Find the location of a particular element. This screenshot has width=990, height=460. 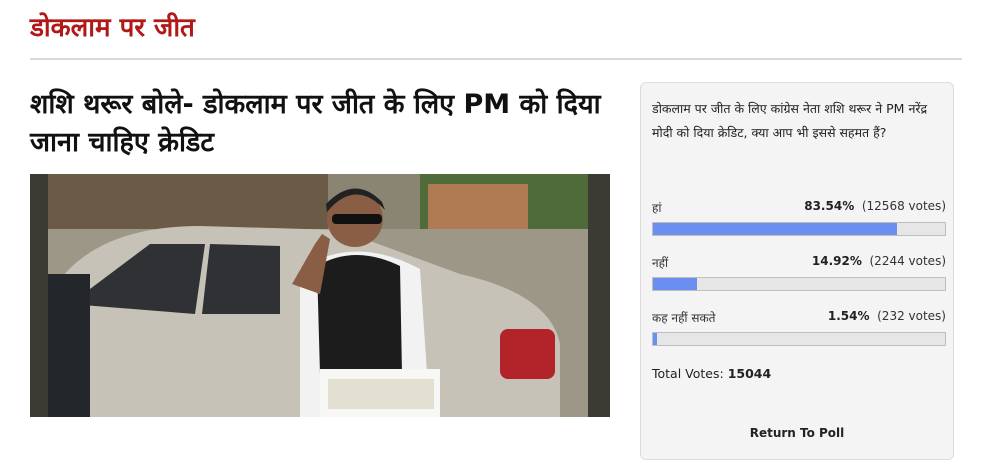

poll-total-value: 15044 is located at coordinates (749, 373).